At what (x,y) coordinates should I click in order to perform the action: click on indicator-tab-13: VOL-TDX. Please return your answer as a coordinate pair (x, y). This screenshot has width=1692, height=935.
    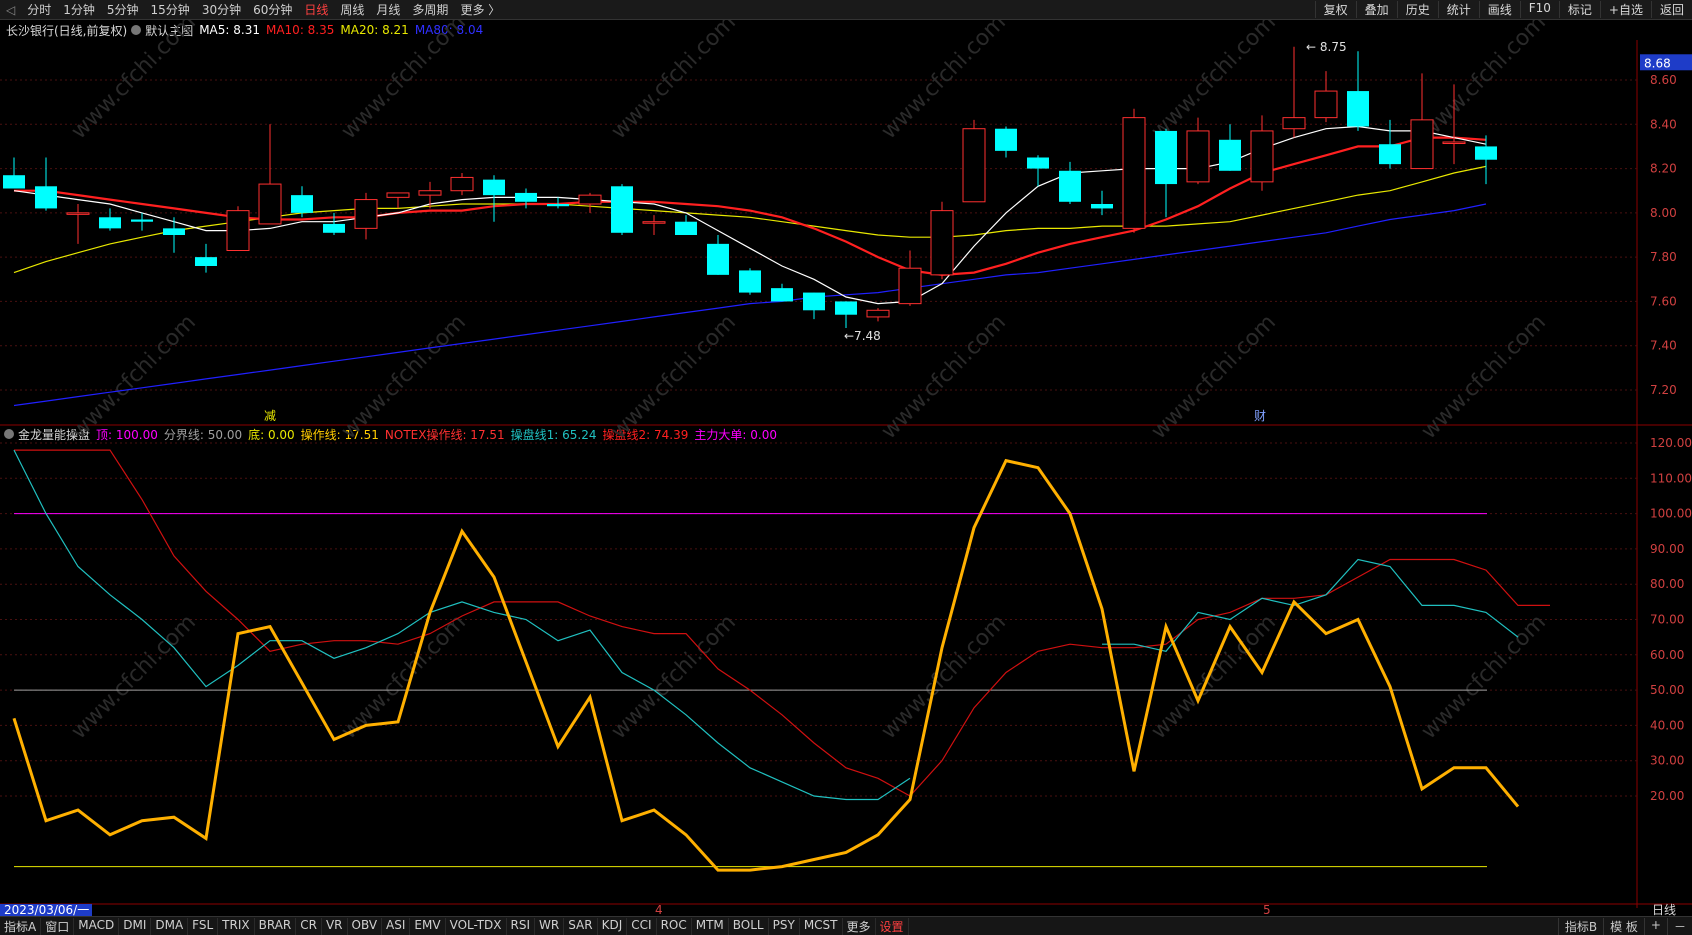
    Looking at the image, I should click on (476, 926).